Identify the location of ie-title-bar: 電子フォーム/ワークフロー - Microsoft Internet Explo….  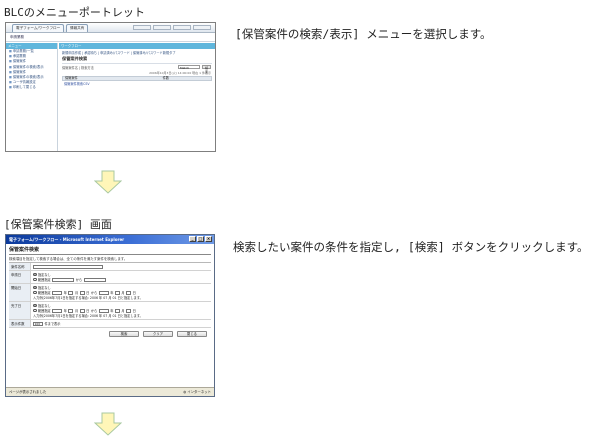
(110, 239).